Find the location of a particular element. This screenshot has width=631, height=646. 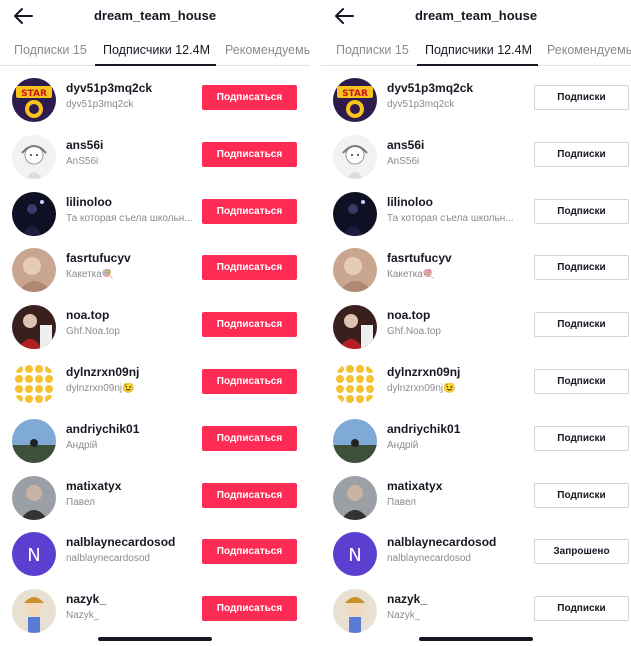

following-button: Запрошено is located at coordinates (581, 552).